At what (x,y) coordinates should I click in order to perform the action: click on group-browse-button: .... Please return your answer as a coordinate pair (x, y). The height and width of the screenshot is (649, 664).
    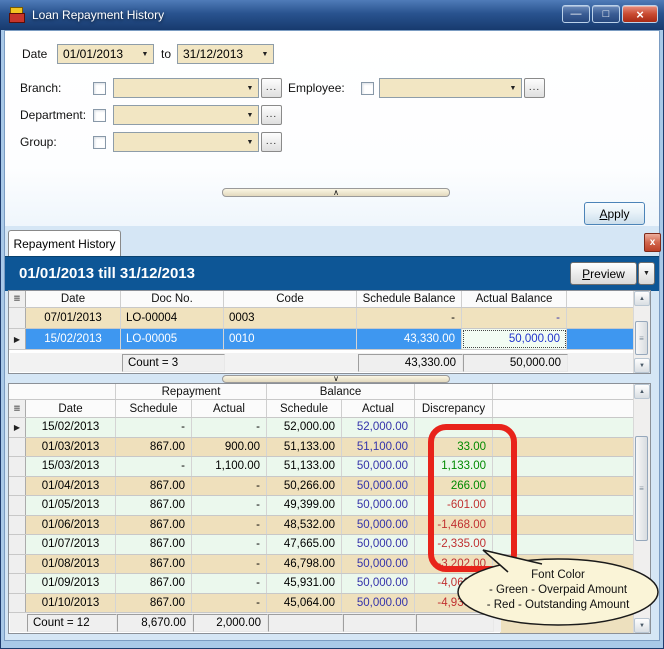
    Looking at the image, I should click on (271, 142).